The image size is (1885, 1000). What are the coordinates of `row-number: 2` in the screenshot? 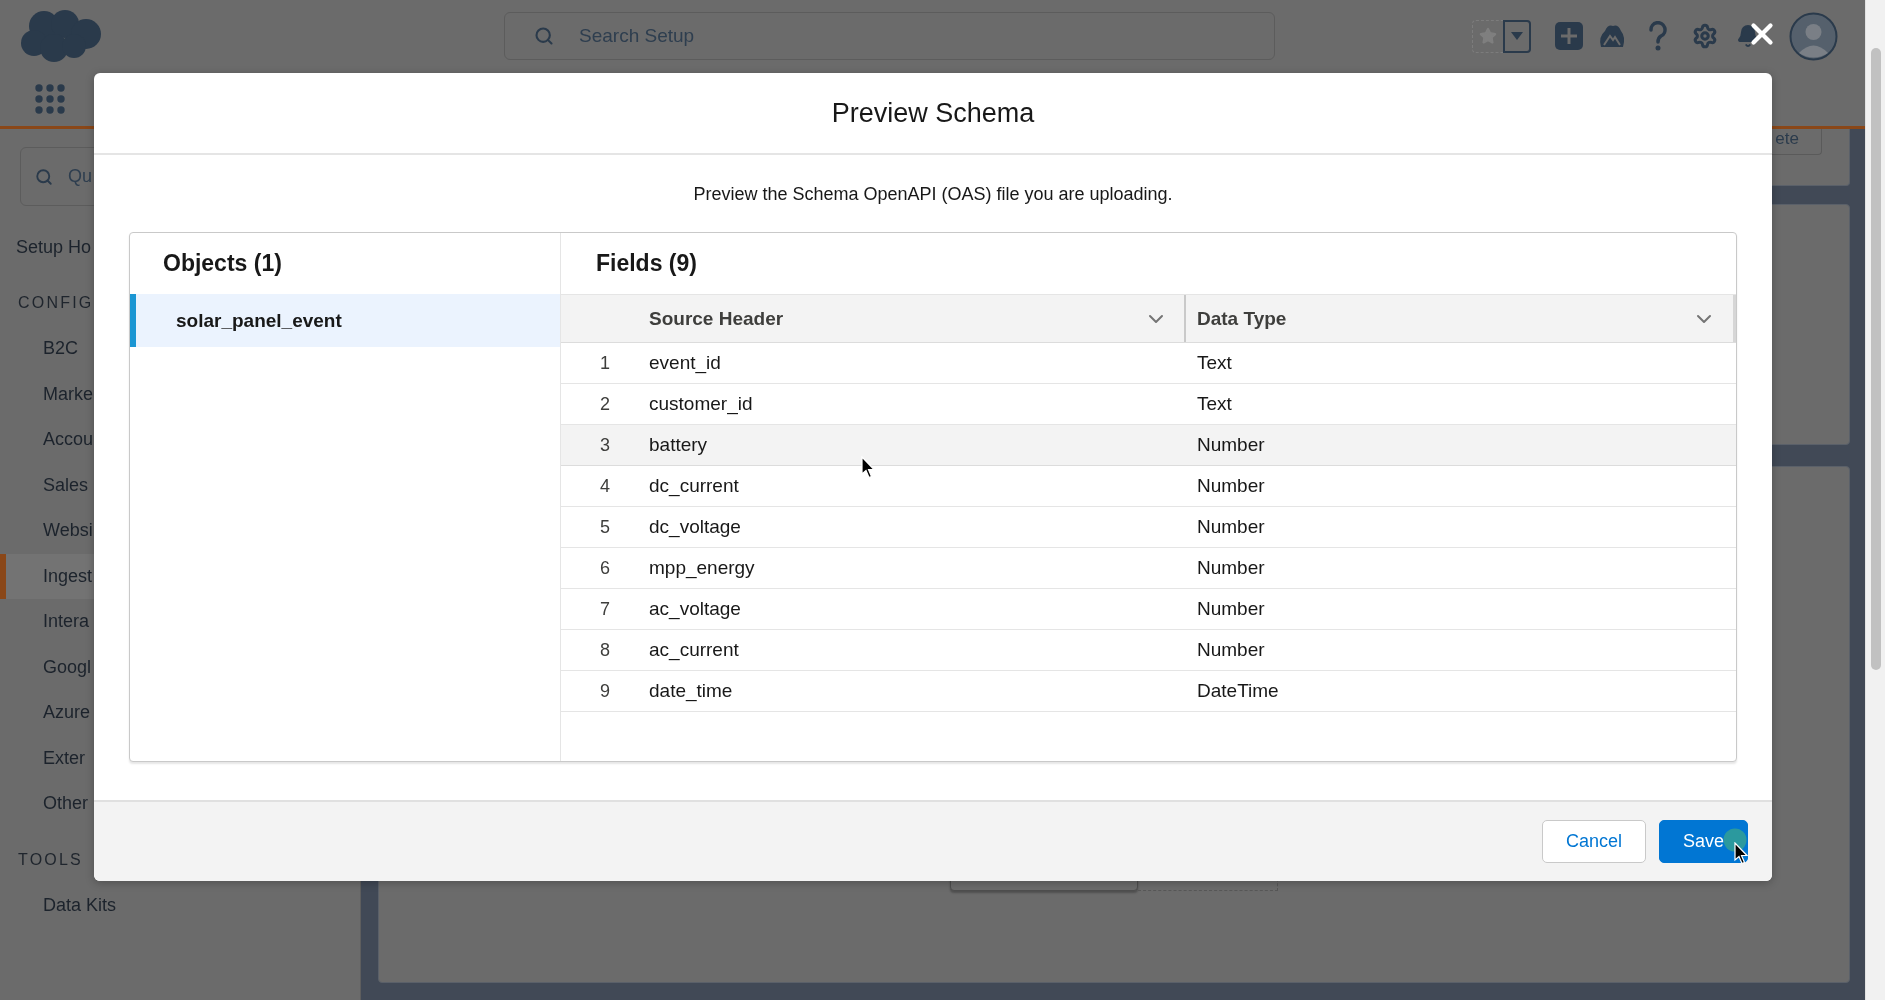 It's located at (605, 404).